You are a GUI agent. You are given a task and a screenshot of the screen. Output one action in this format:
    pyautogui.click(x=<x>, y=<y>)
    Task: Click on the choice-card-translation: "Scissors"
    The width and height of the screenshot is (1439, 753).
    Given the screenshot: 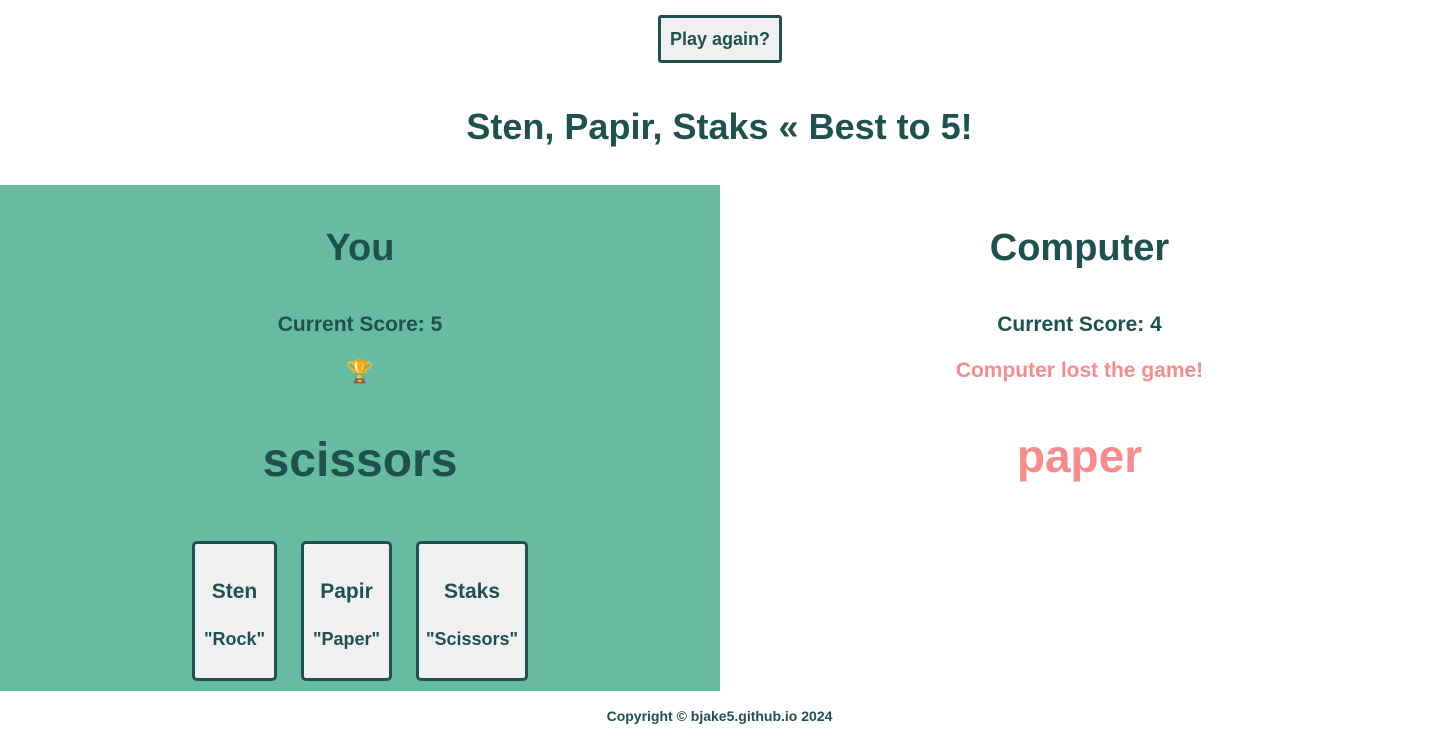 What is the action you would take?
    pyautogui.click(x=472, y=639)
    